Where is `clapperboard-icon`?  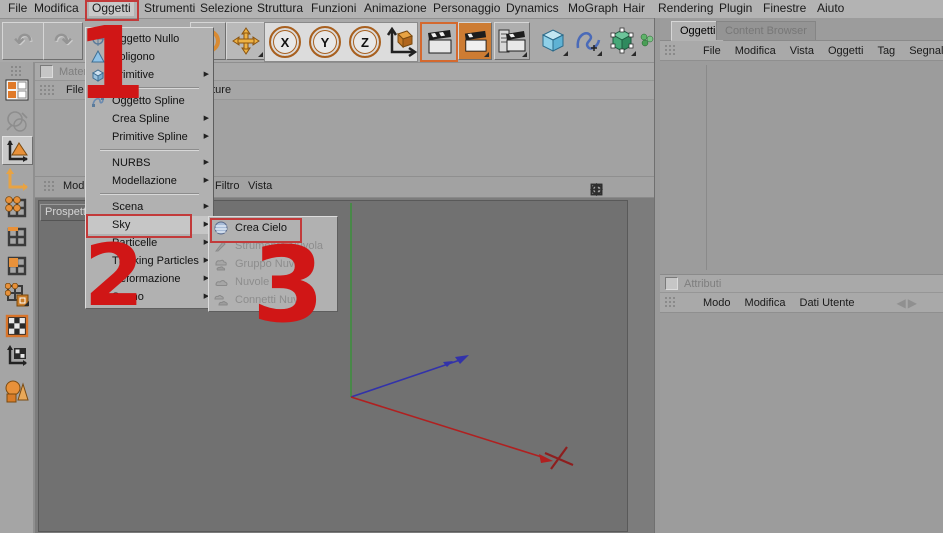 clapperboard-icon is located at coordinates (440, 42).